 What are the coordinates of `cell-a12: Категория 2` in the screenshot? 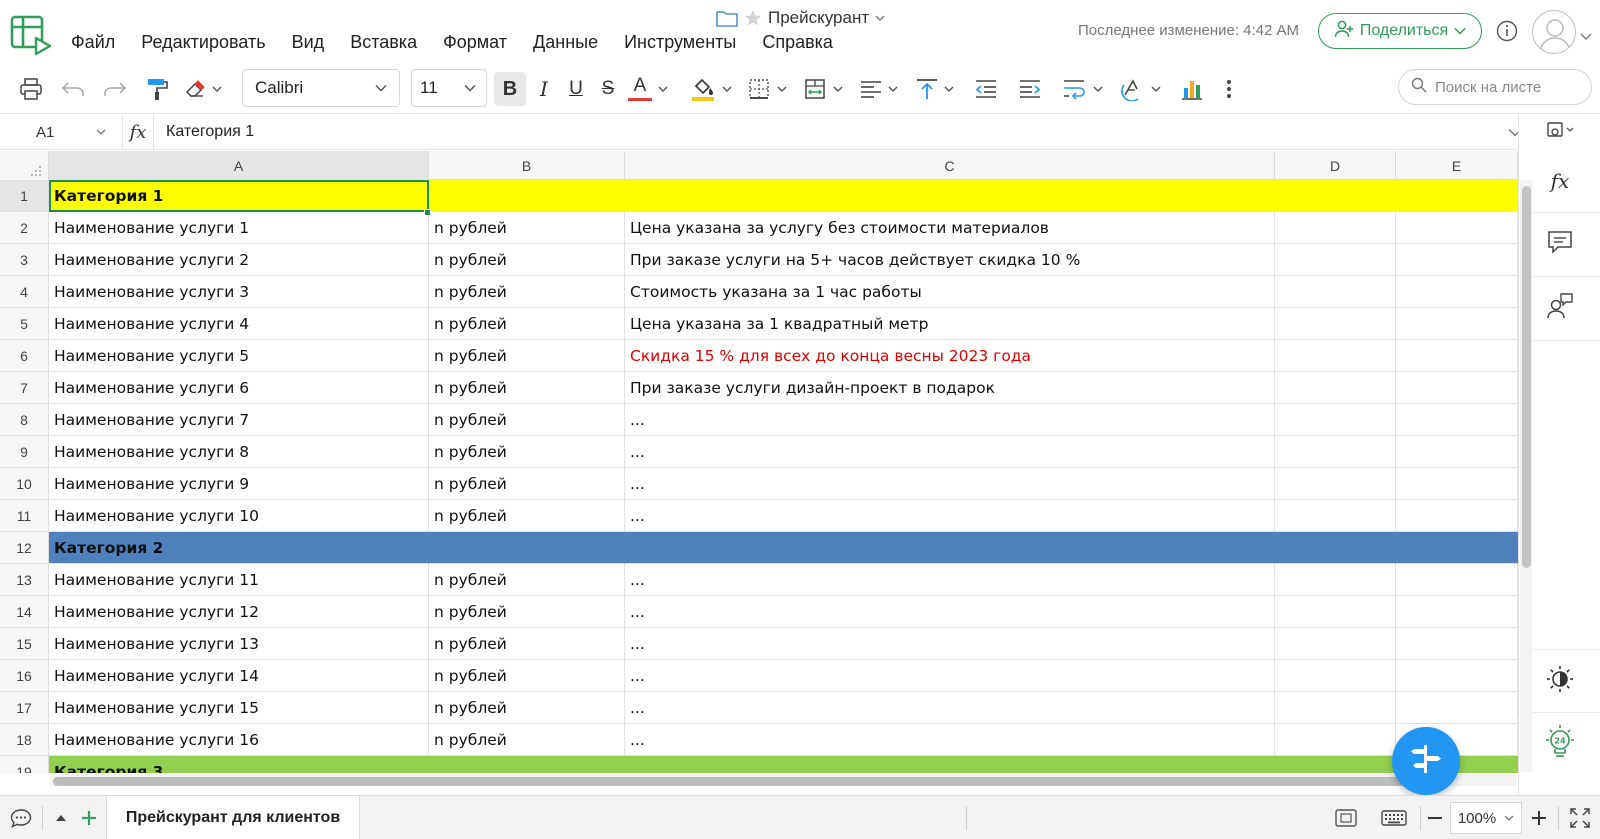 It's located at (239, 548).